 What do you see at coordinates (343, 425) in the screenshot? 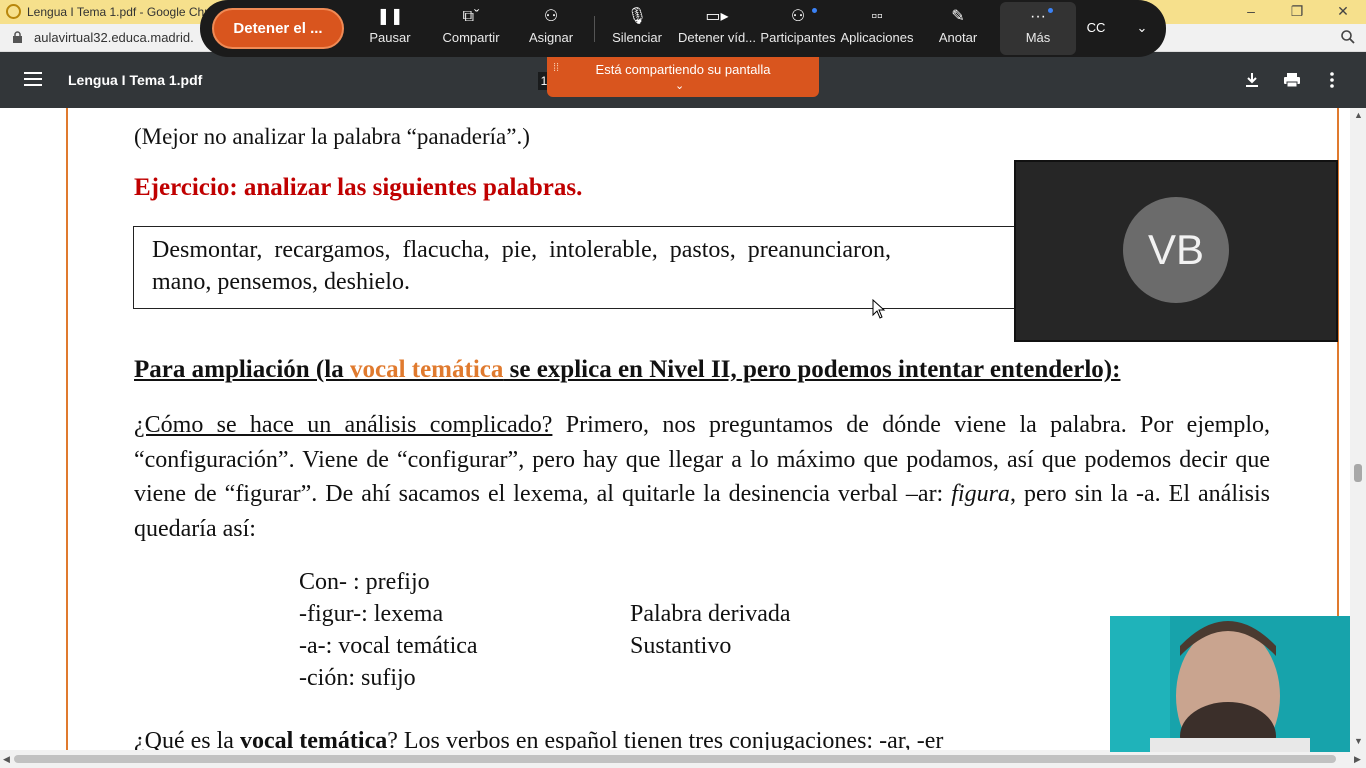
I see `paragraph-question: ¿Cómo se hace un análisis complicado?` at bounding box center [343, 425].